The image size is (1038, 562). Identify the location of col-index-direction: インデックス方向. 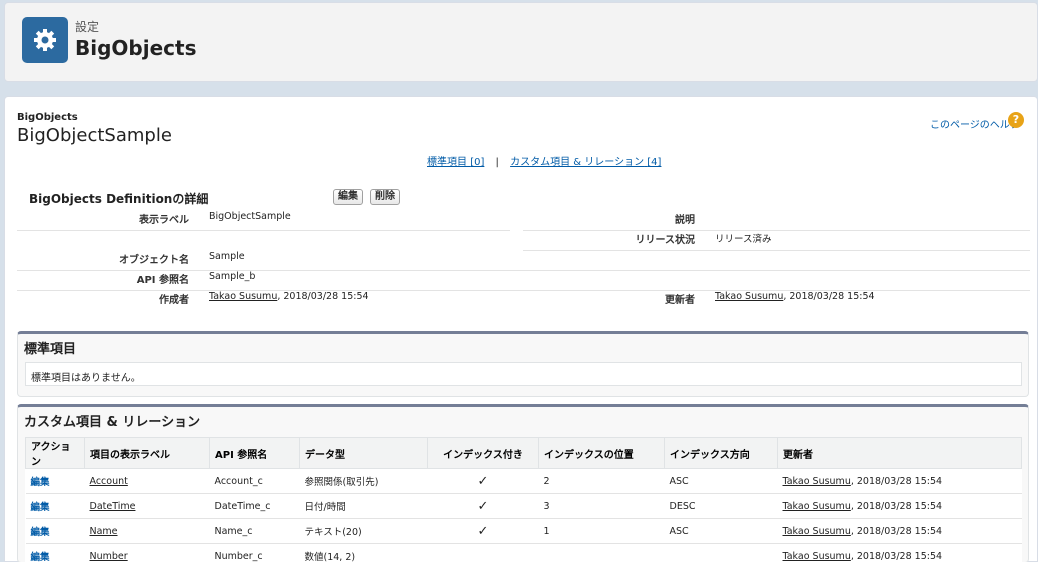
(721, 453).